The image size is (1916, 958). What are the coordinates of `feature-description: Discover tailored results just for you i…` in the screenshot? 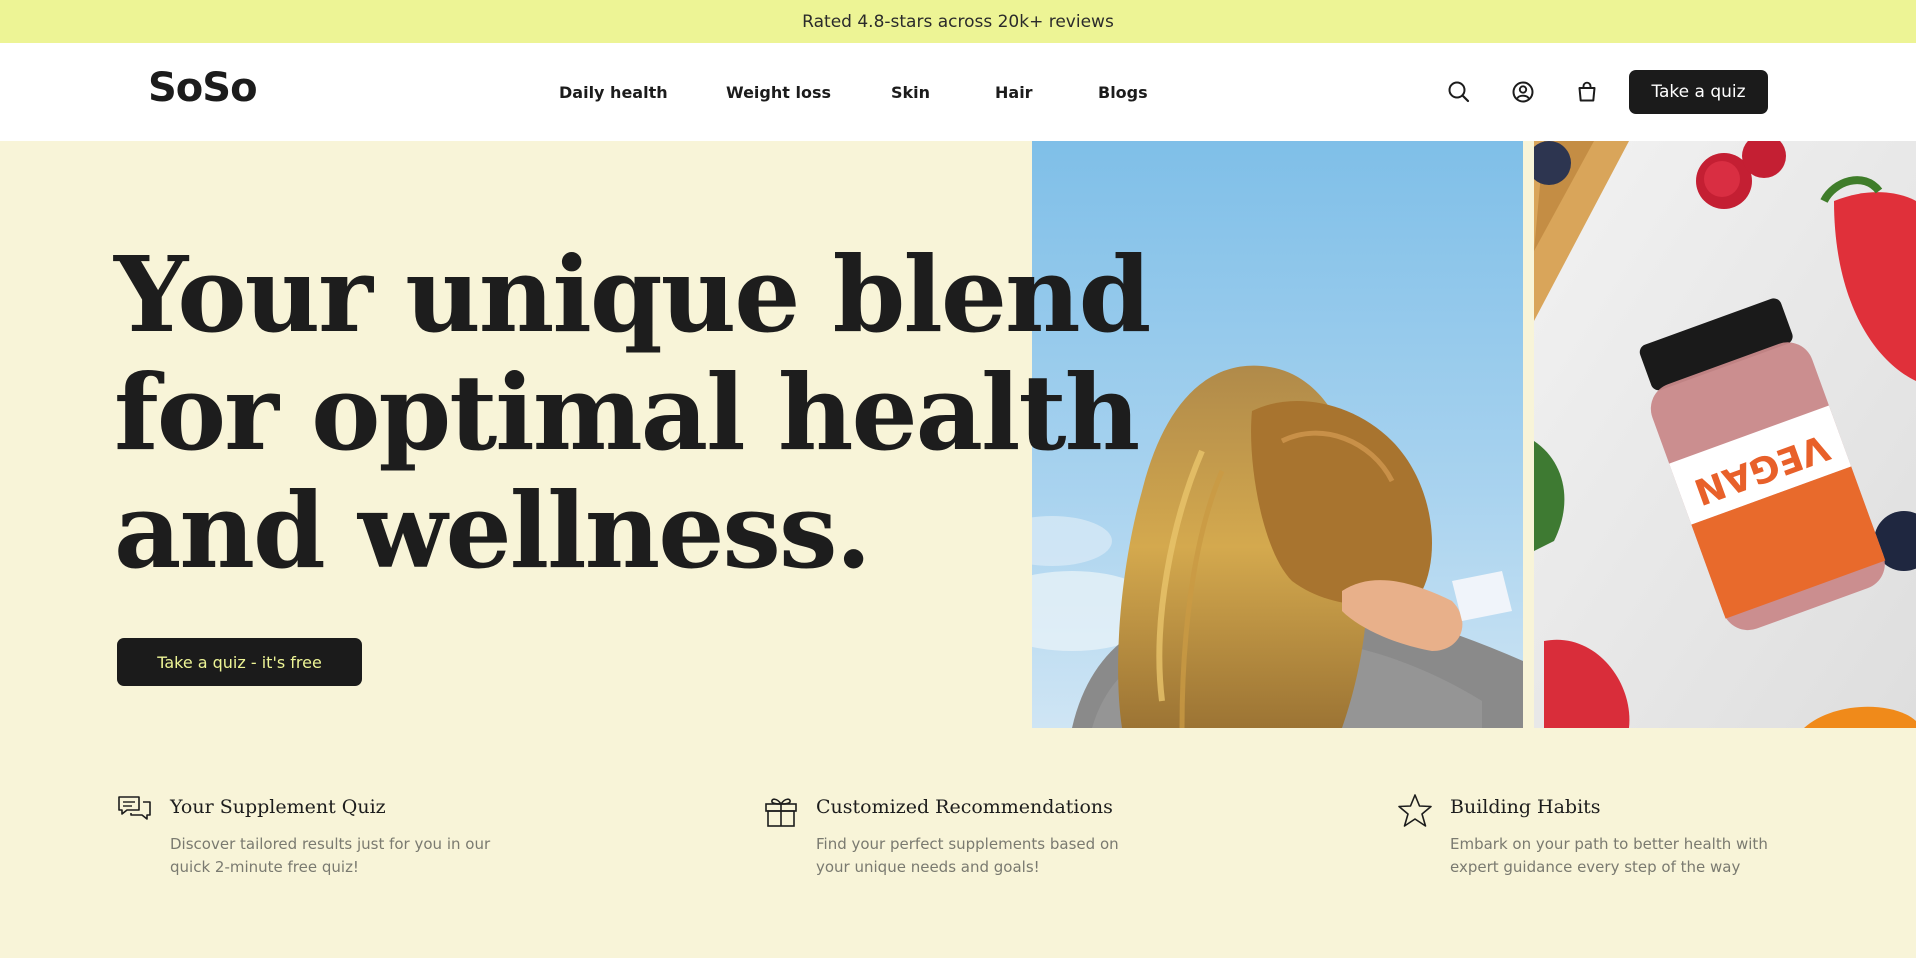 It's located at (330, 855).